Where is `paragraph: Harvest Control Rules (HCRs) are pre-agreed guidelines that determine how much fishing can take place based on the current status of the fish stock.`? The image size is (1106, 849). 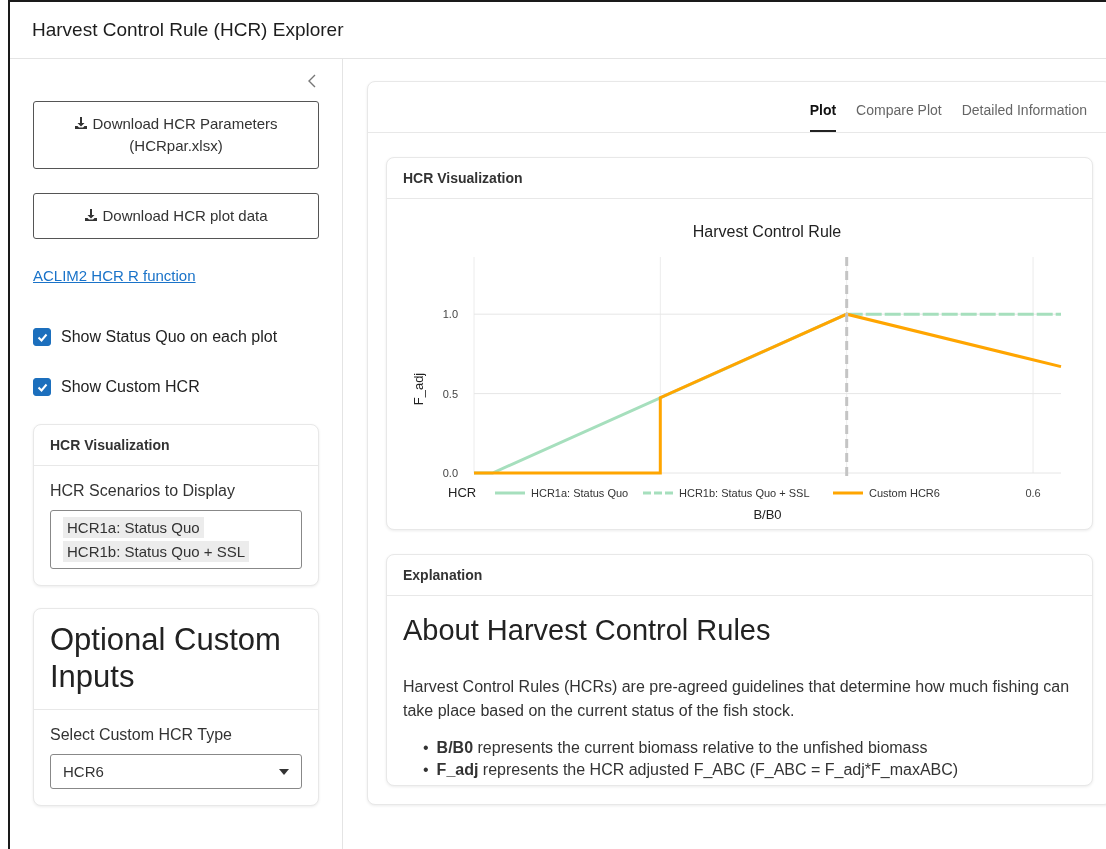
paragraph: Harvest Control Rules (HCRs) are pre-agreed guidelines that determine how much fishing can take place based on the current status of the fish stock. is located at coordinates (737, 699).